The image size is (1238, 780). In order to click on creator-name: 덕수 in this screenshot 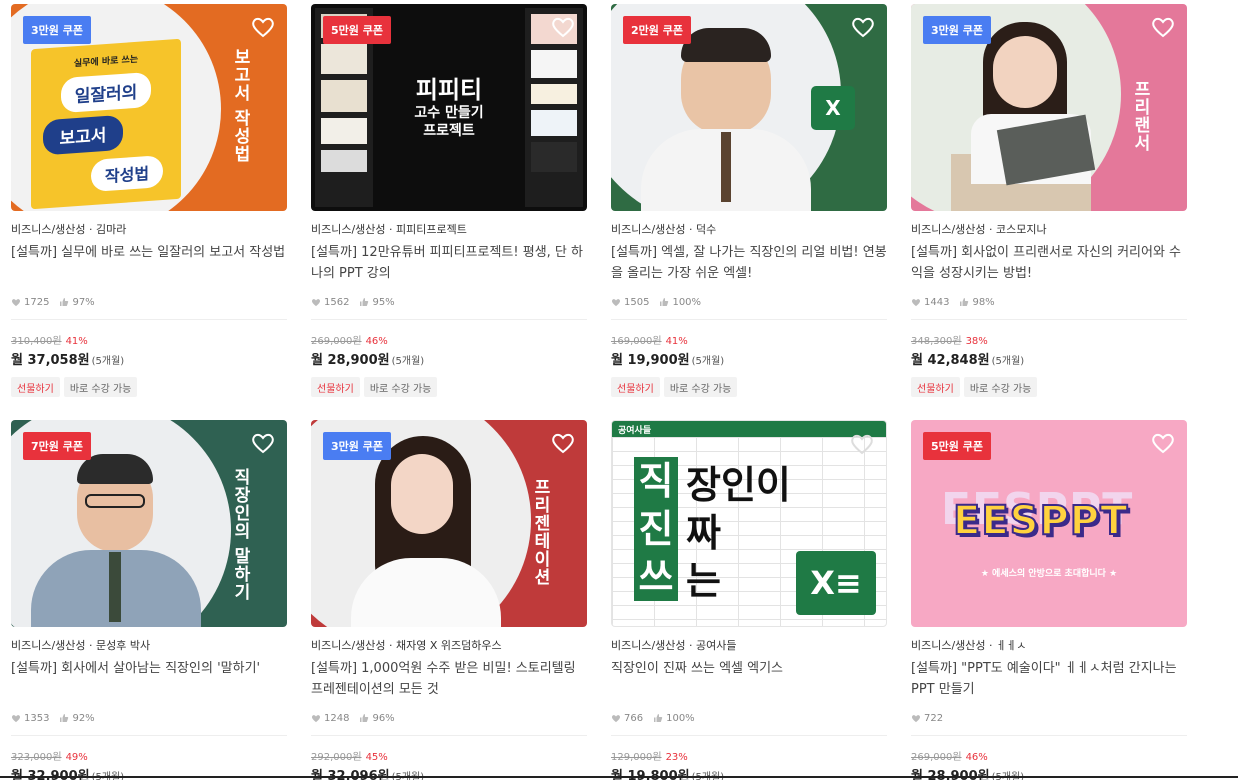, I will do `click(706, 229)`.